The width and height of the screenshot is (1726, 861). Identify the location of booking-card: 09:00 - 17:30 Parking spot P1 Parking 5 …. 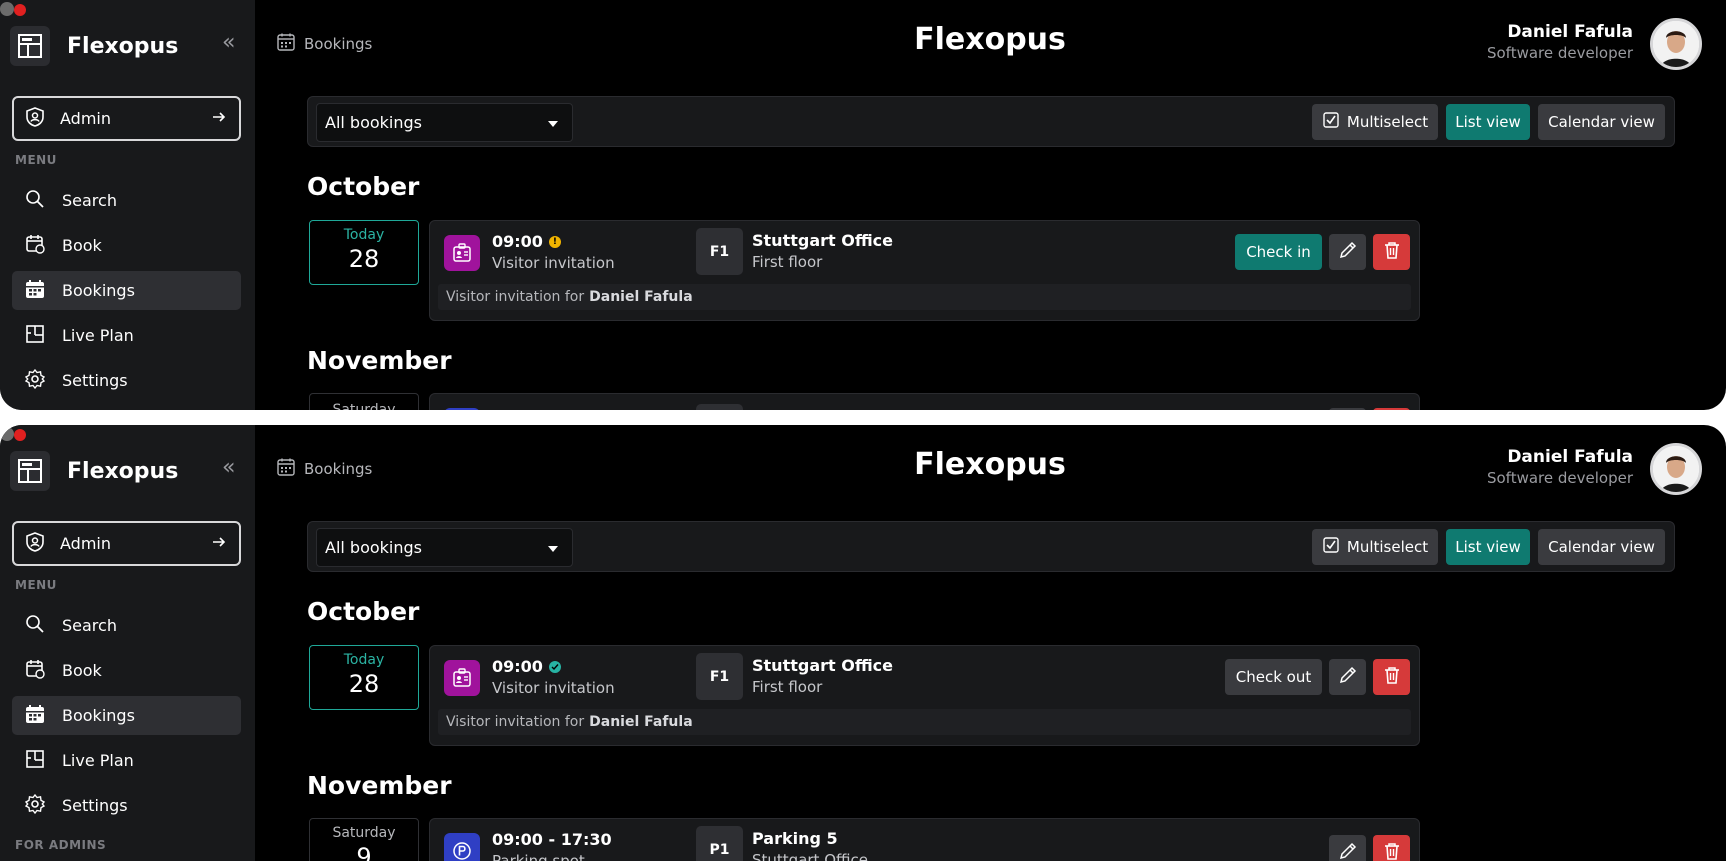
(924, 839).